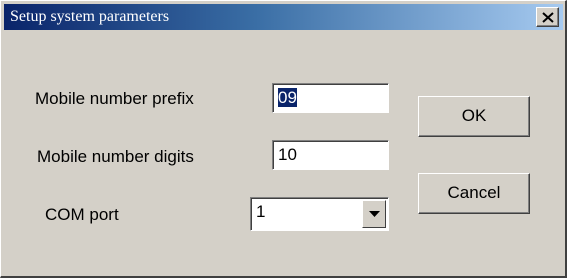 The width and height of the screenshot is (571, 278). Describe the element at coordinates (330, 155) in the screenshot. I see `digits-input: 10` at that location.